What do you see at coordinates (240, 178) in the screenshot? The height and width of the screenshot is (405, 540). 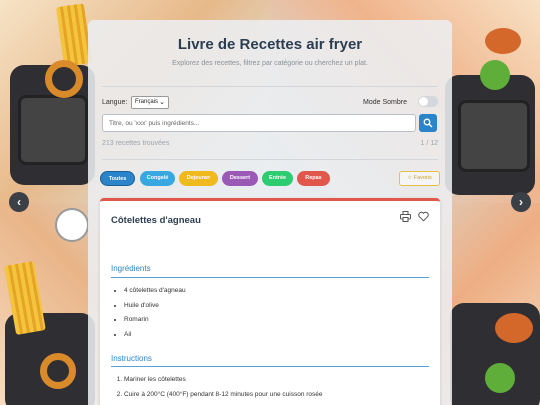 I see `category-dessert-button: Dessert` at bounding box center [240, 178].